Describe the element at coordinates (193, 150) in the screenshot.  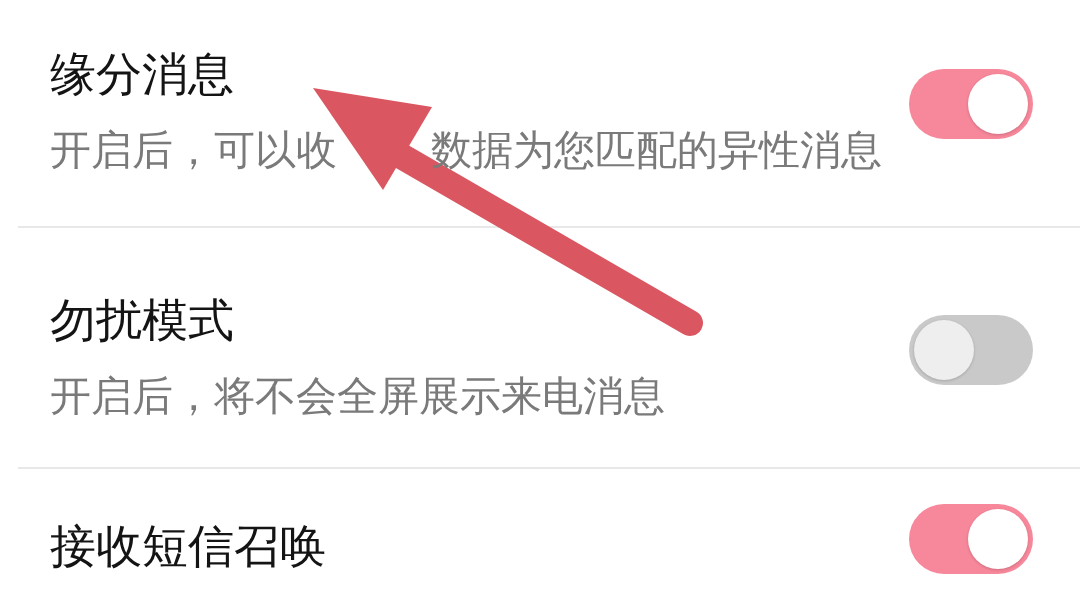
I see `setting-description: 开启后，可以收` at that location.